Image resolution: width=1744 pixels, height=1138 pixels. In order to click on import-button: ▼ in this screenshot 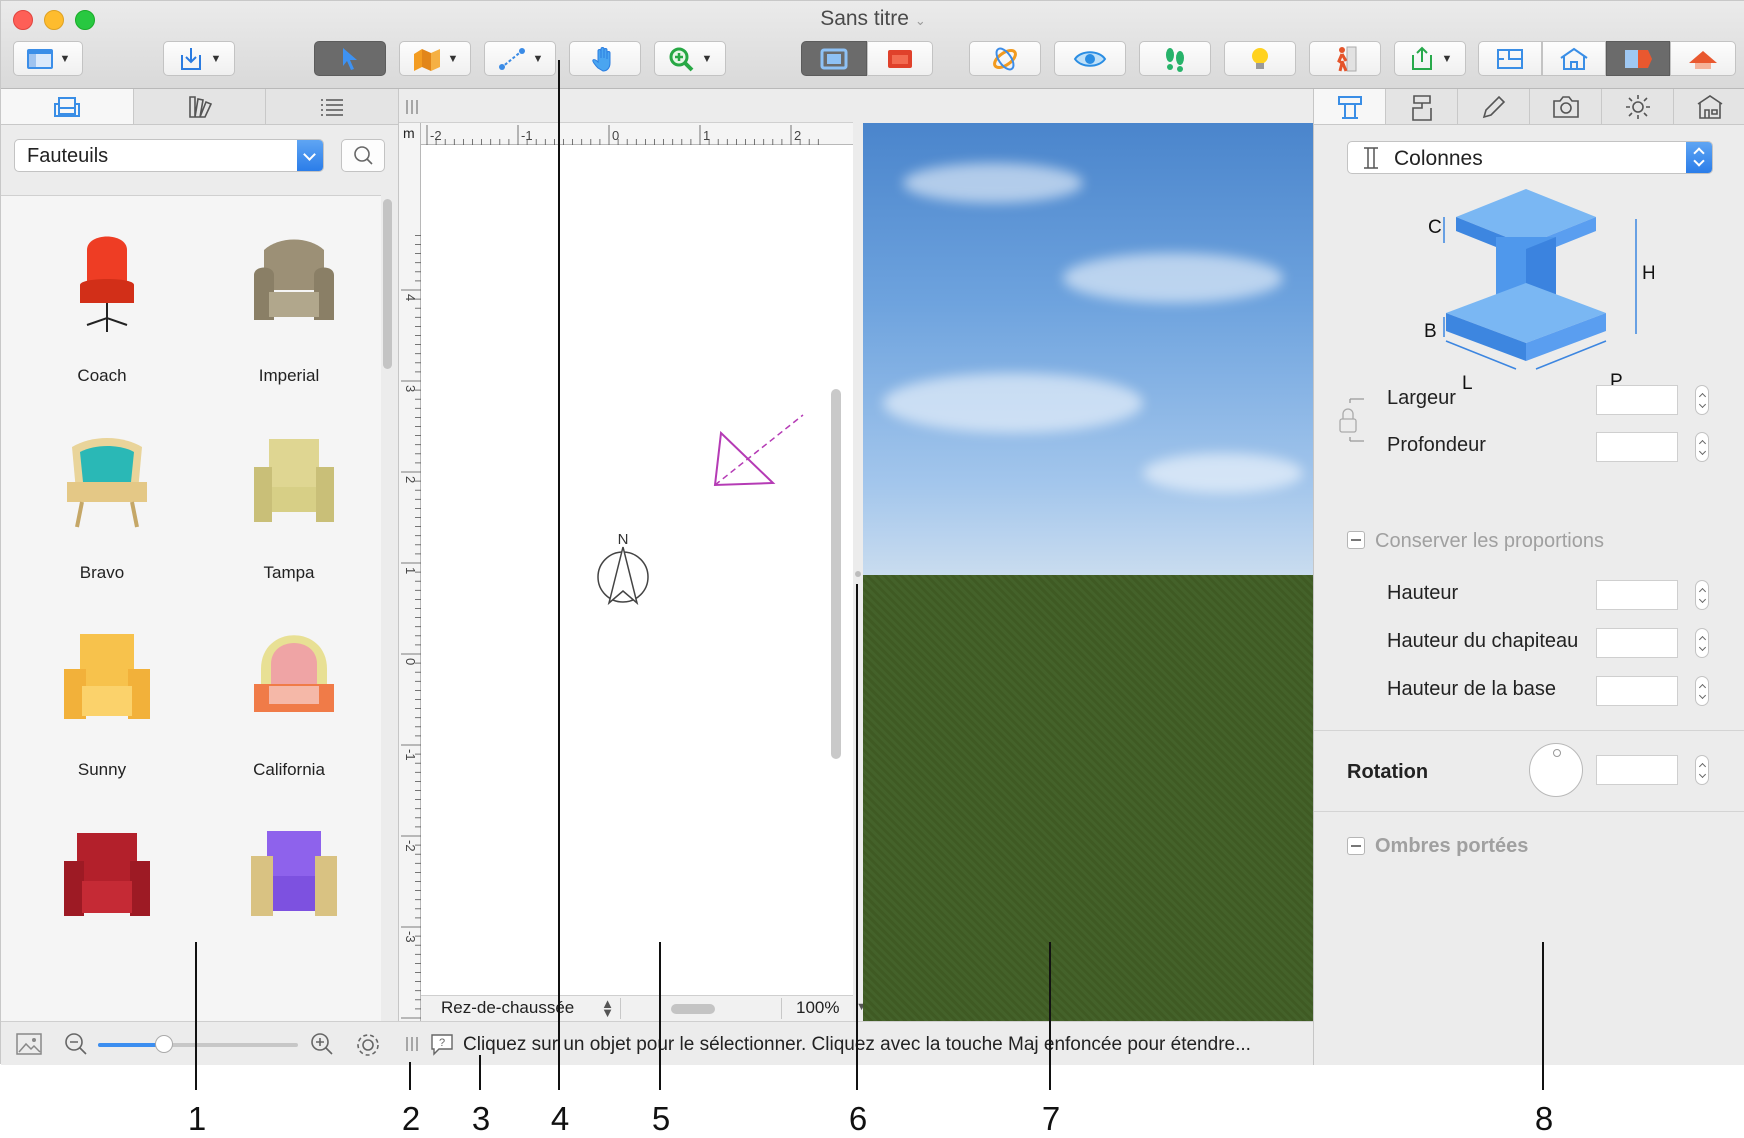, I will do `click(199, 58)`.